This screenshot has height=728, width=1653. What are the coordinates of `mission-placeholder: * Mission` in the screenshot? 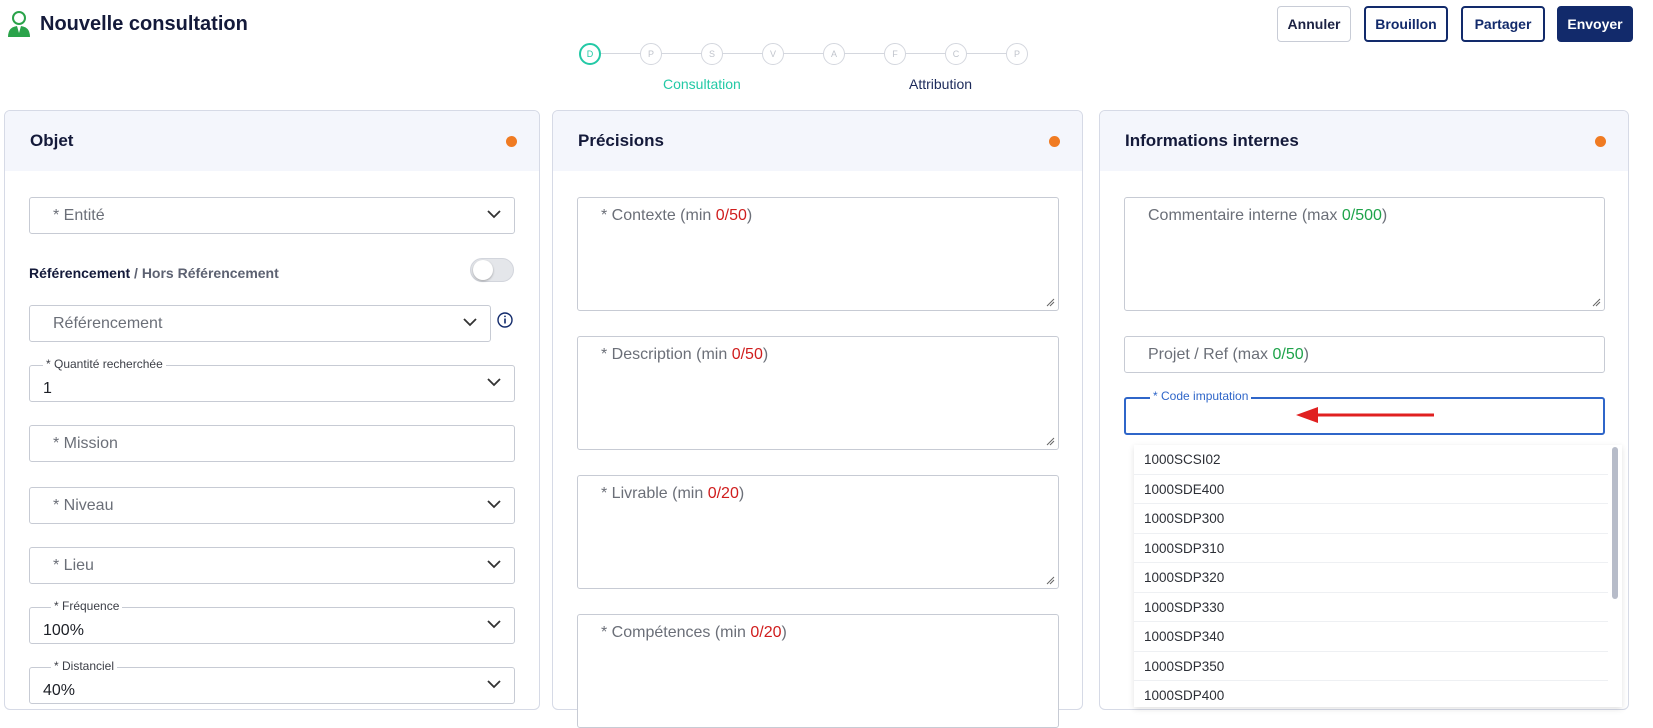 It's located at (85, 443).